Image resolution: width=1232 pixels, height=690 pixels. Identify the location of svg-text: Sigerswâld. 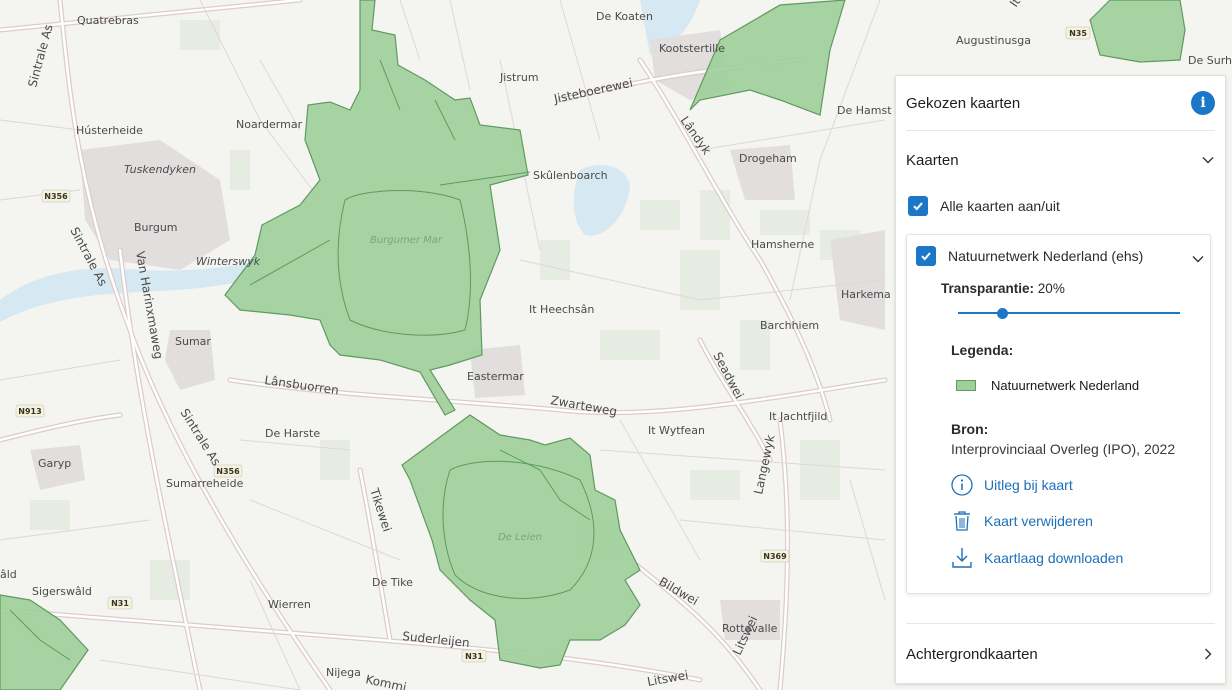
(62, 591).